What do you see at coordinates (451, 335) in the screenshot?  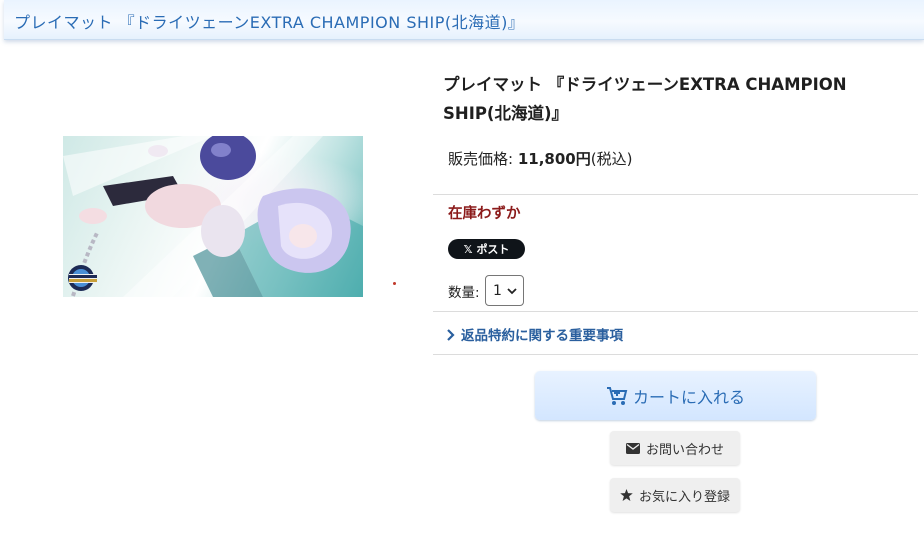 I see `chevron-right-icon` at bounding box center [451, 335].